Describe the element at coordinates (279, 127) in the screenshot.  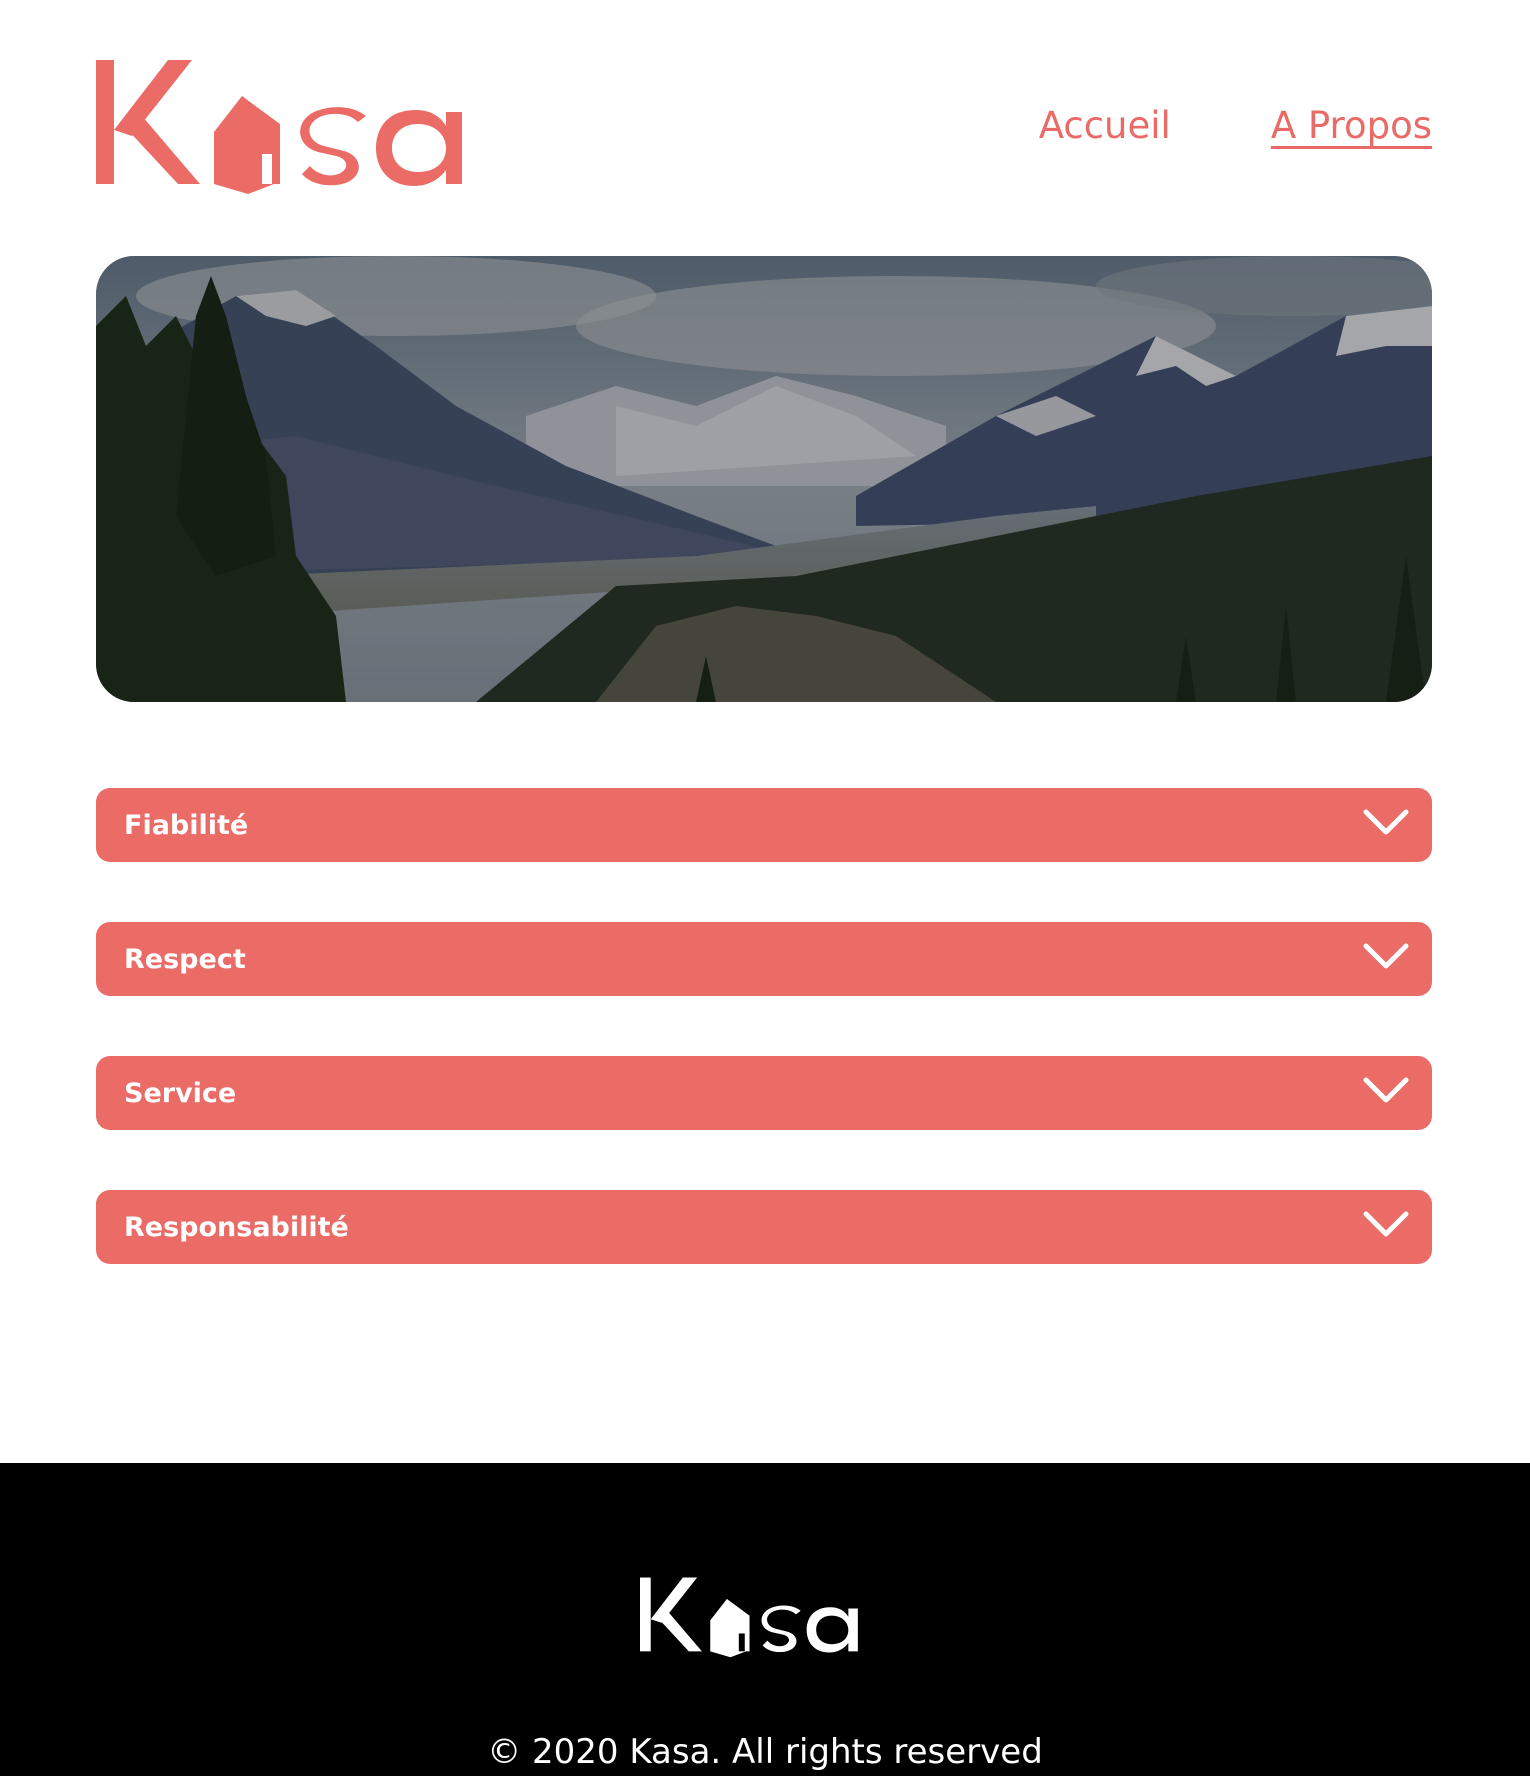
I see `kasa-logo-mark` at that location.